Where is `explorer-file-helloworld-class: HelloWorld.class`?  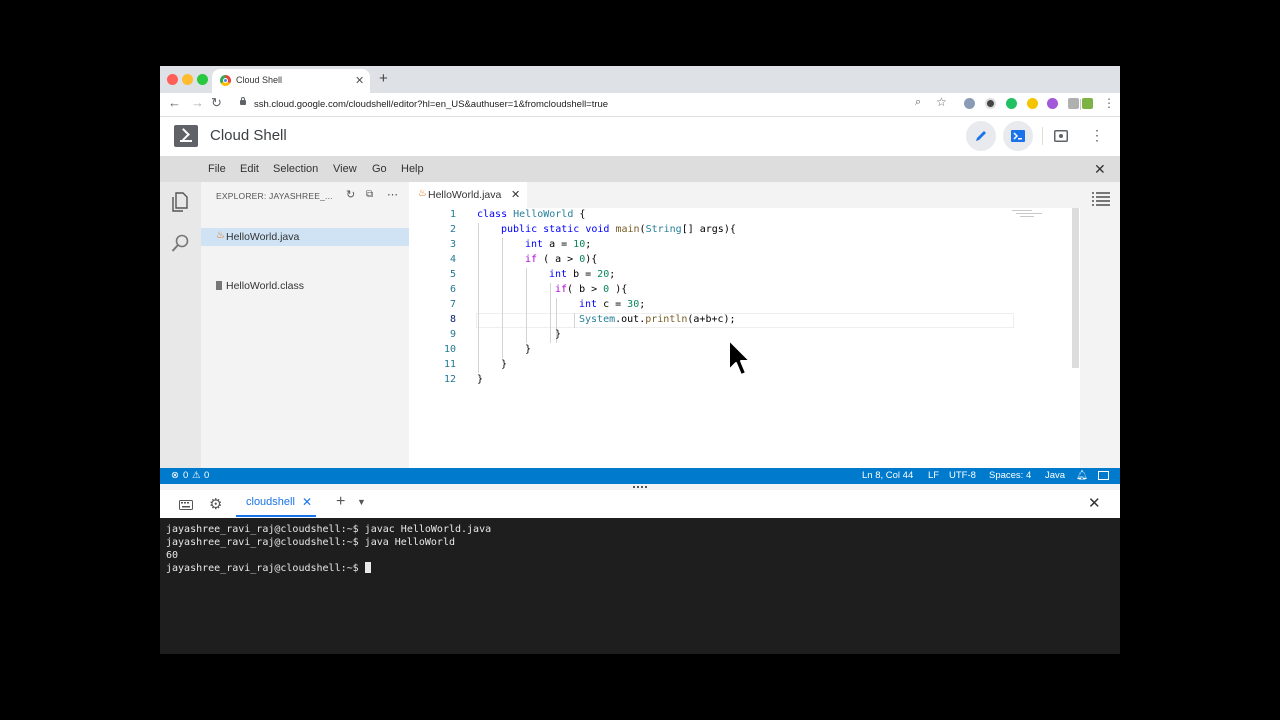
explorer-file-helloworld-class: HelloWorld.class is located at coordinates (305, 286).